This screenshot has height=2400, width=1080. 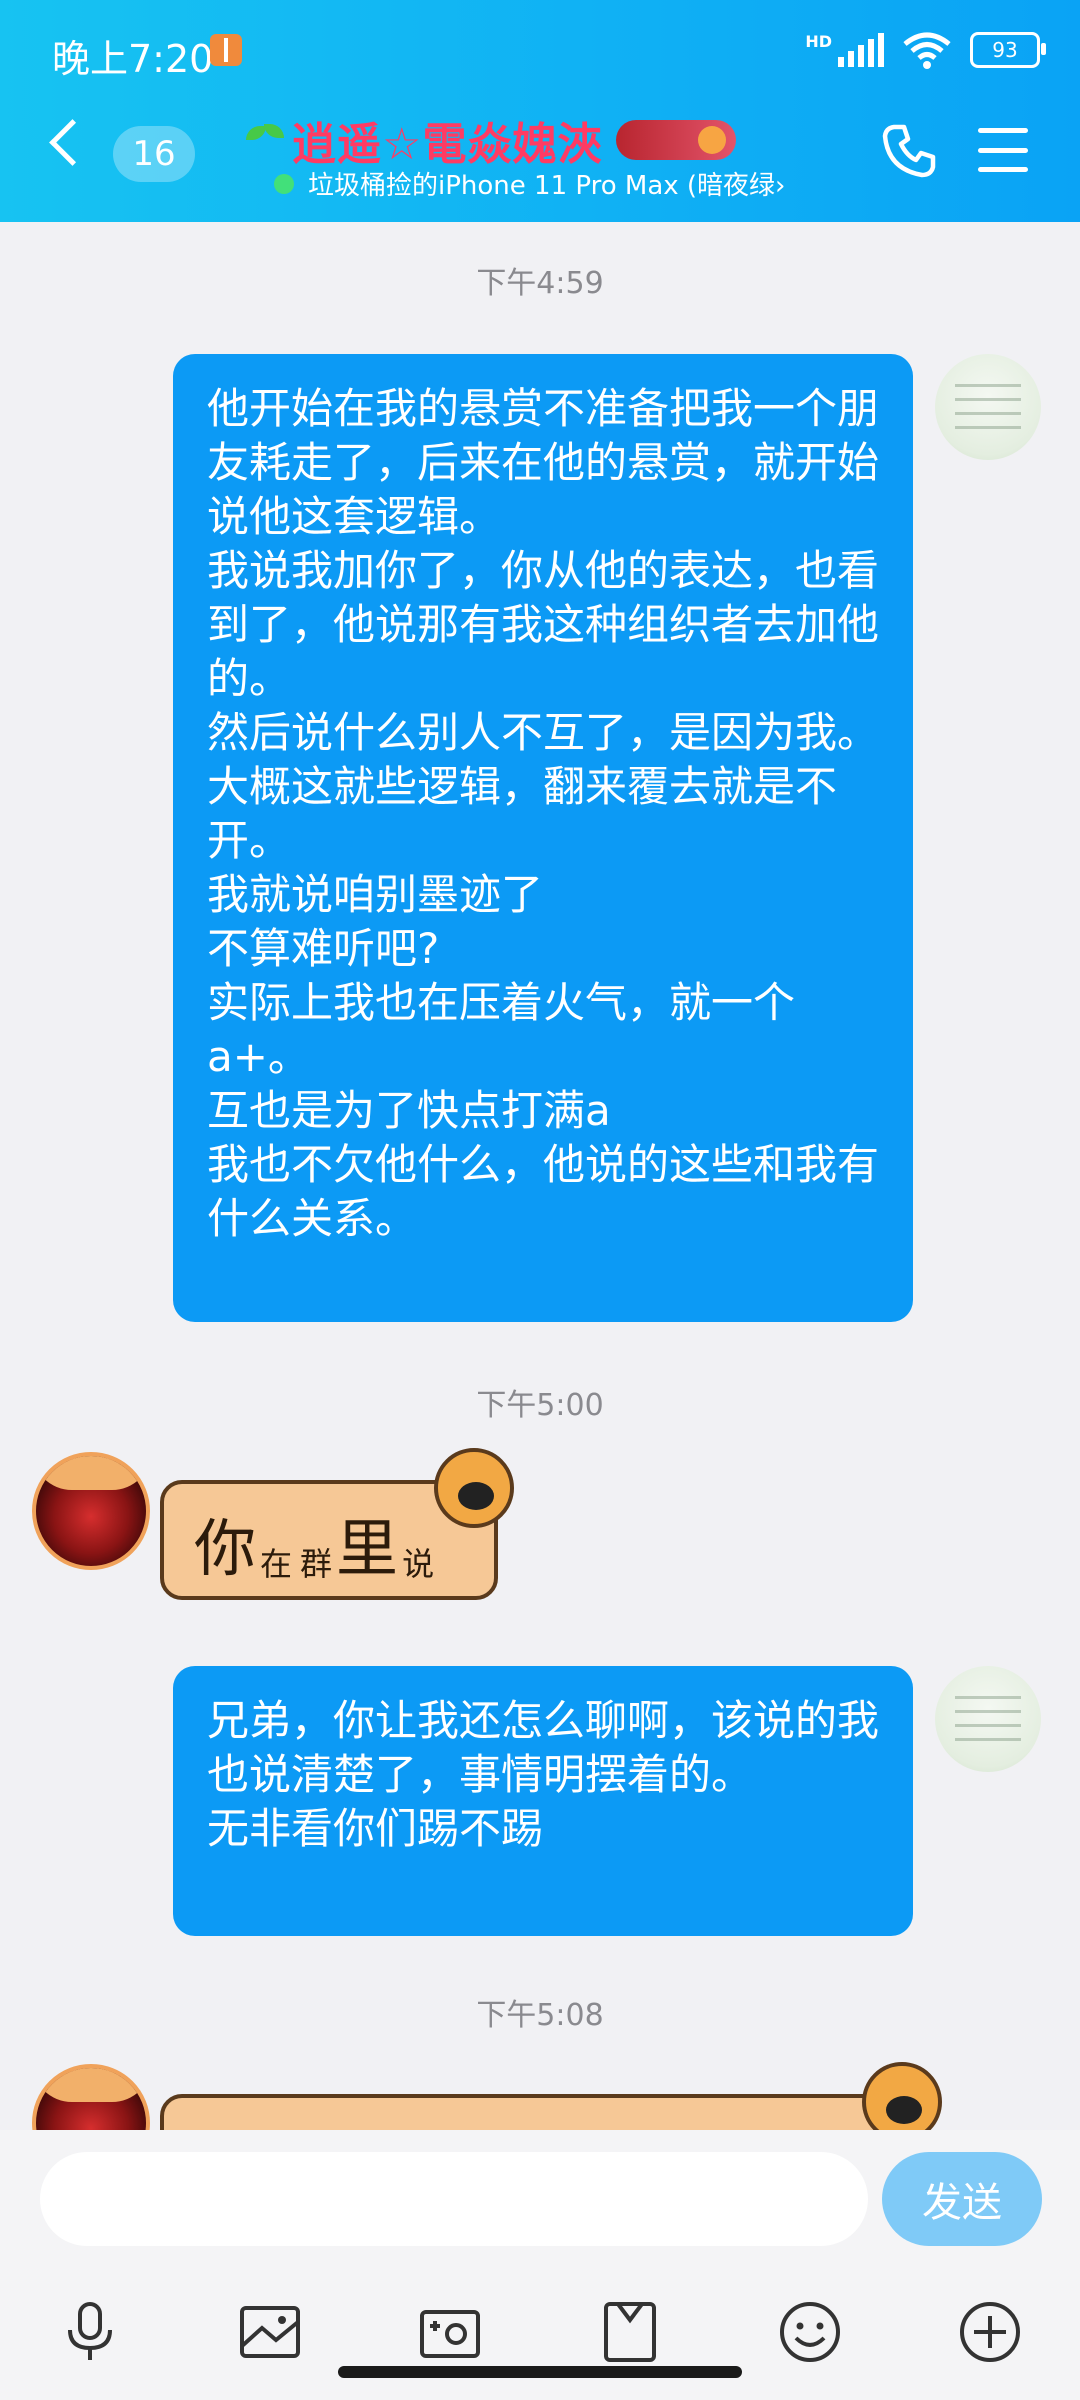 What do you see at coordinates (454, 2199) in the screenshot?
I see `message-input` at bounding box center [454, 2199].